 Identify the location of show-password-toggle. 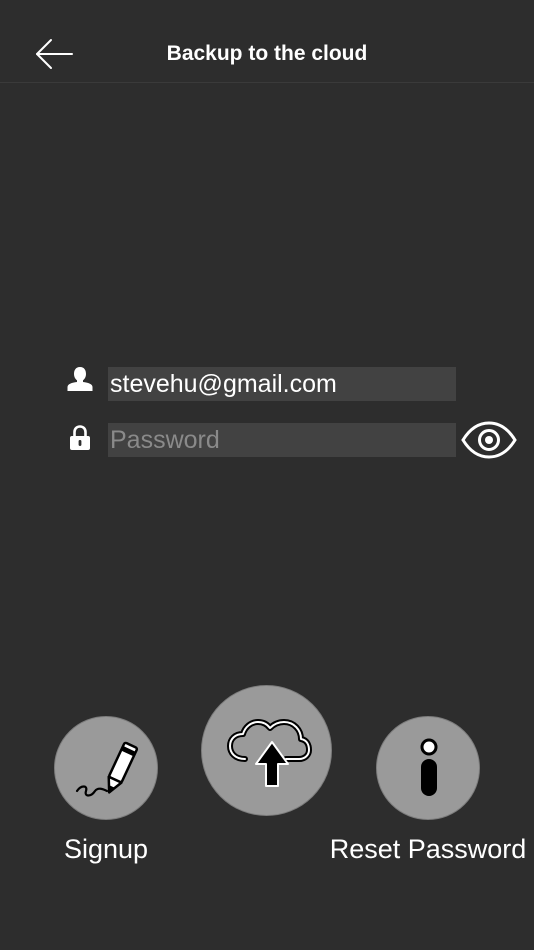
(489, 440).